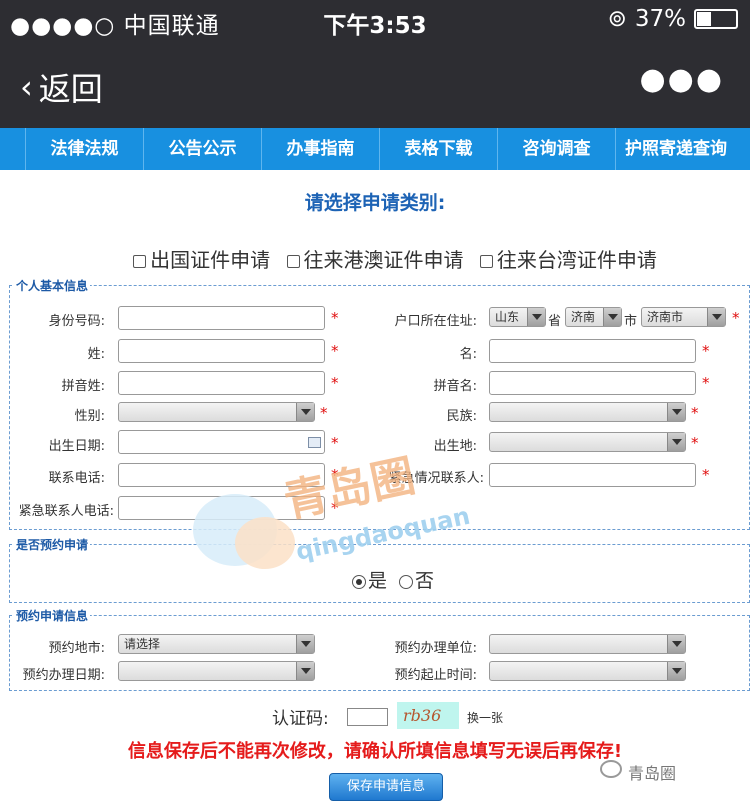  What do you see at coordinates (52, 615) in the screenshot?
I see `section-legend-reservation-info: 预约申请信息` at bounding box center [52, 615].